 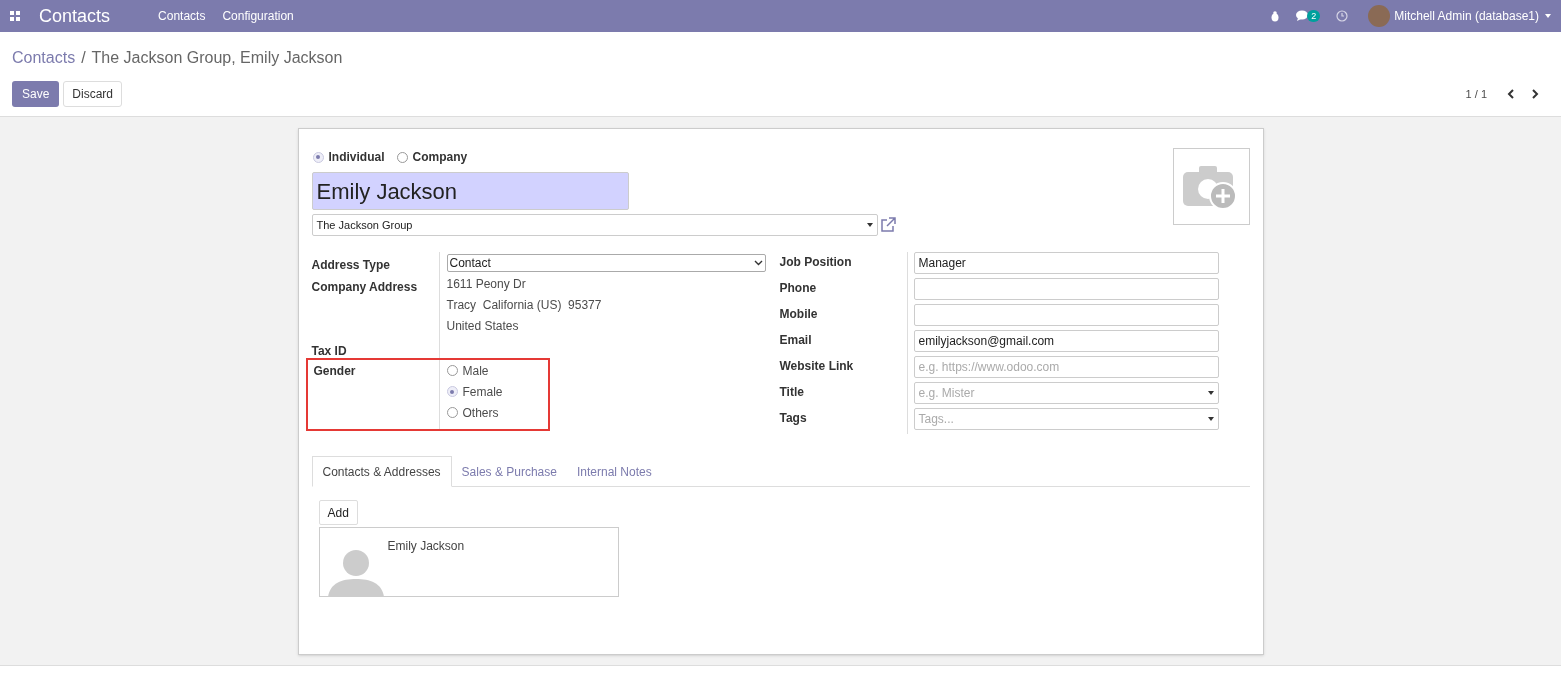 What do you see at coordinates (887, 225) in the screenshot?
I see `external-link-icon` at bounding box center [887, 225].